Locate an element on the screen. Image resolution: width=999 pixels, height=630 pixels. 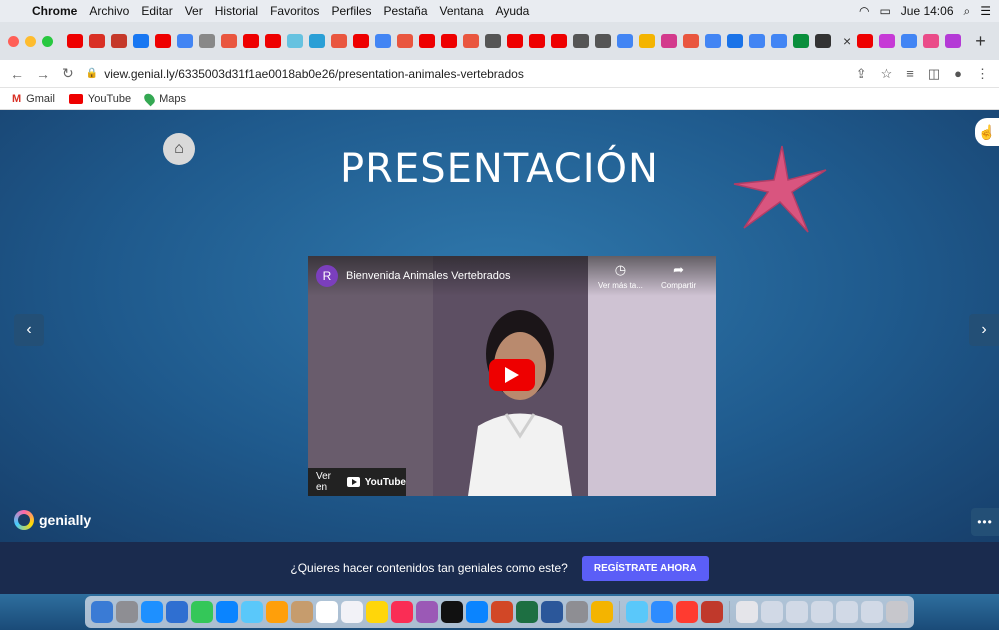
reminders-icon is located at coordinates (352, 612).